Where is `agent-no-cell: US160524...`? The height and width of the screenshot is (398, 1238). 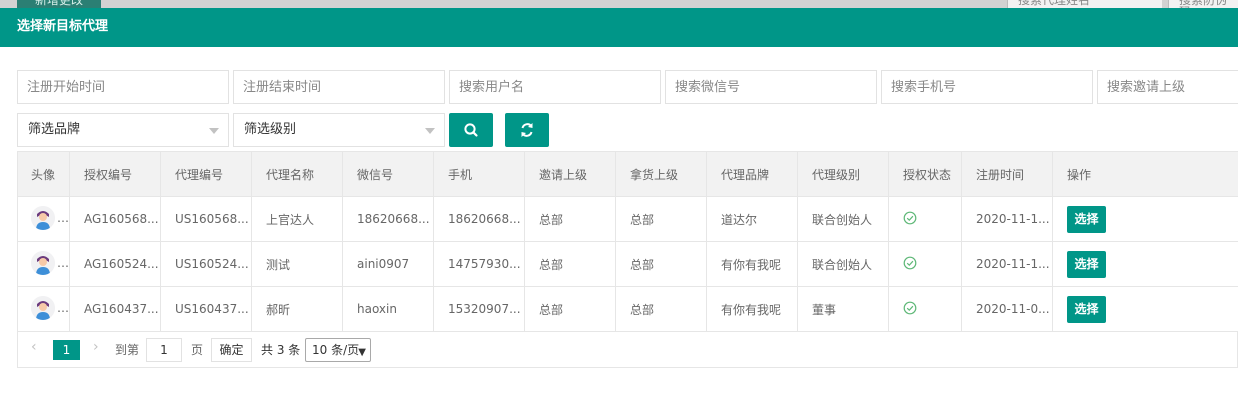 agent-no-cell: US160524... is located at coordinates (206, 264).